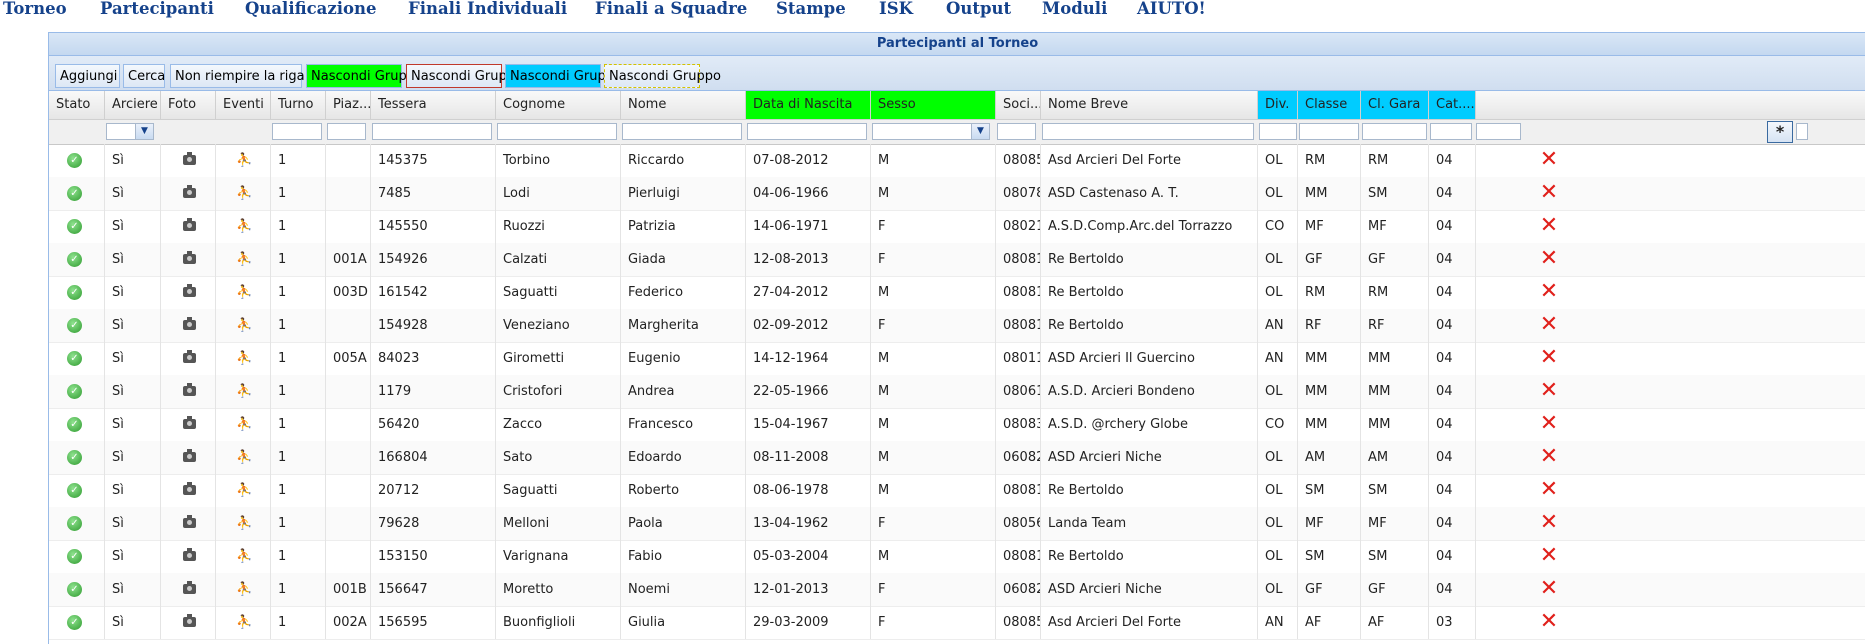 The width and height of the screenshot is (1865, 644). Describe the element at coordinates (662, 76) in the screenshot. I see `hide-group-yellow-button: Nascondi Gruppo` at that location.